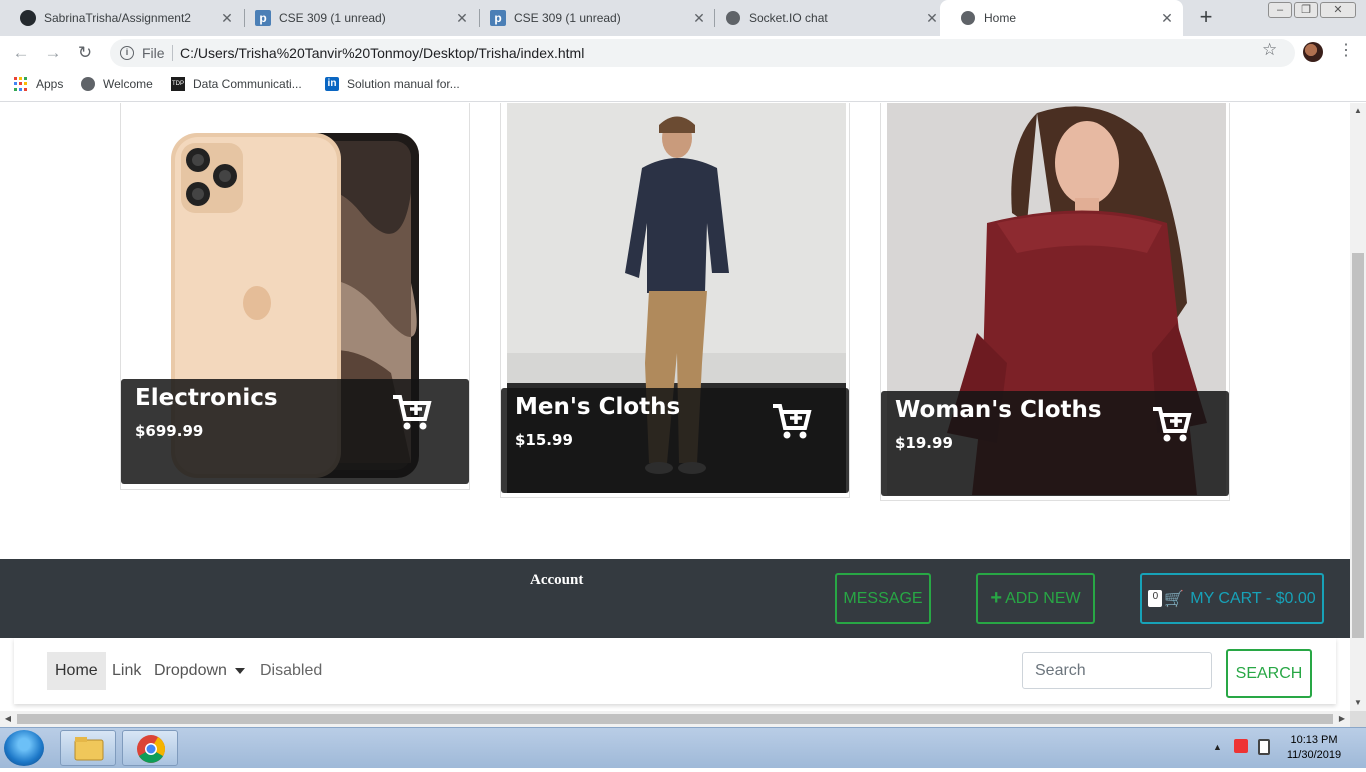 The height and width of the screenshot is (772, 1366). I want to click on taskbar-clock: 10:13 PM 11/30/2019, so click(1314, 748).